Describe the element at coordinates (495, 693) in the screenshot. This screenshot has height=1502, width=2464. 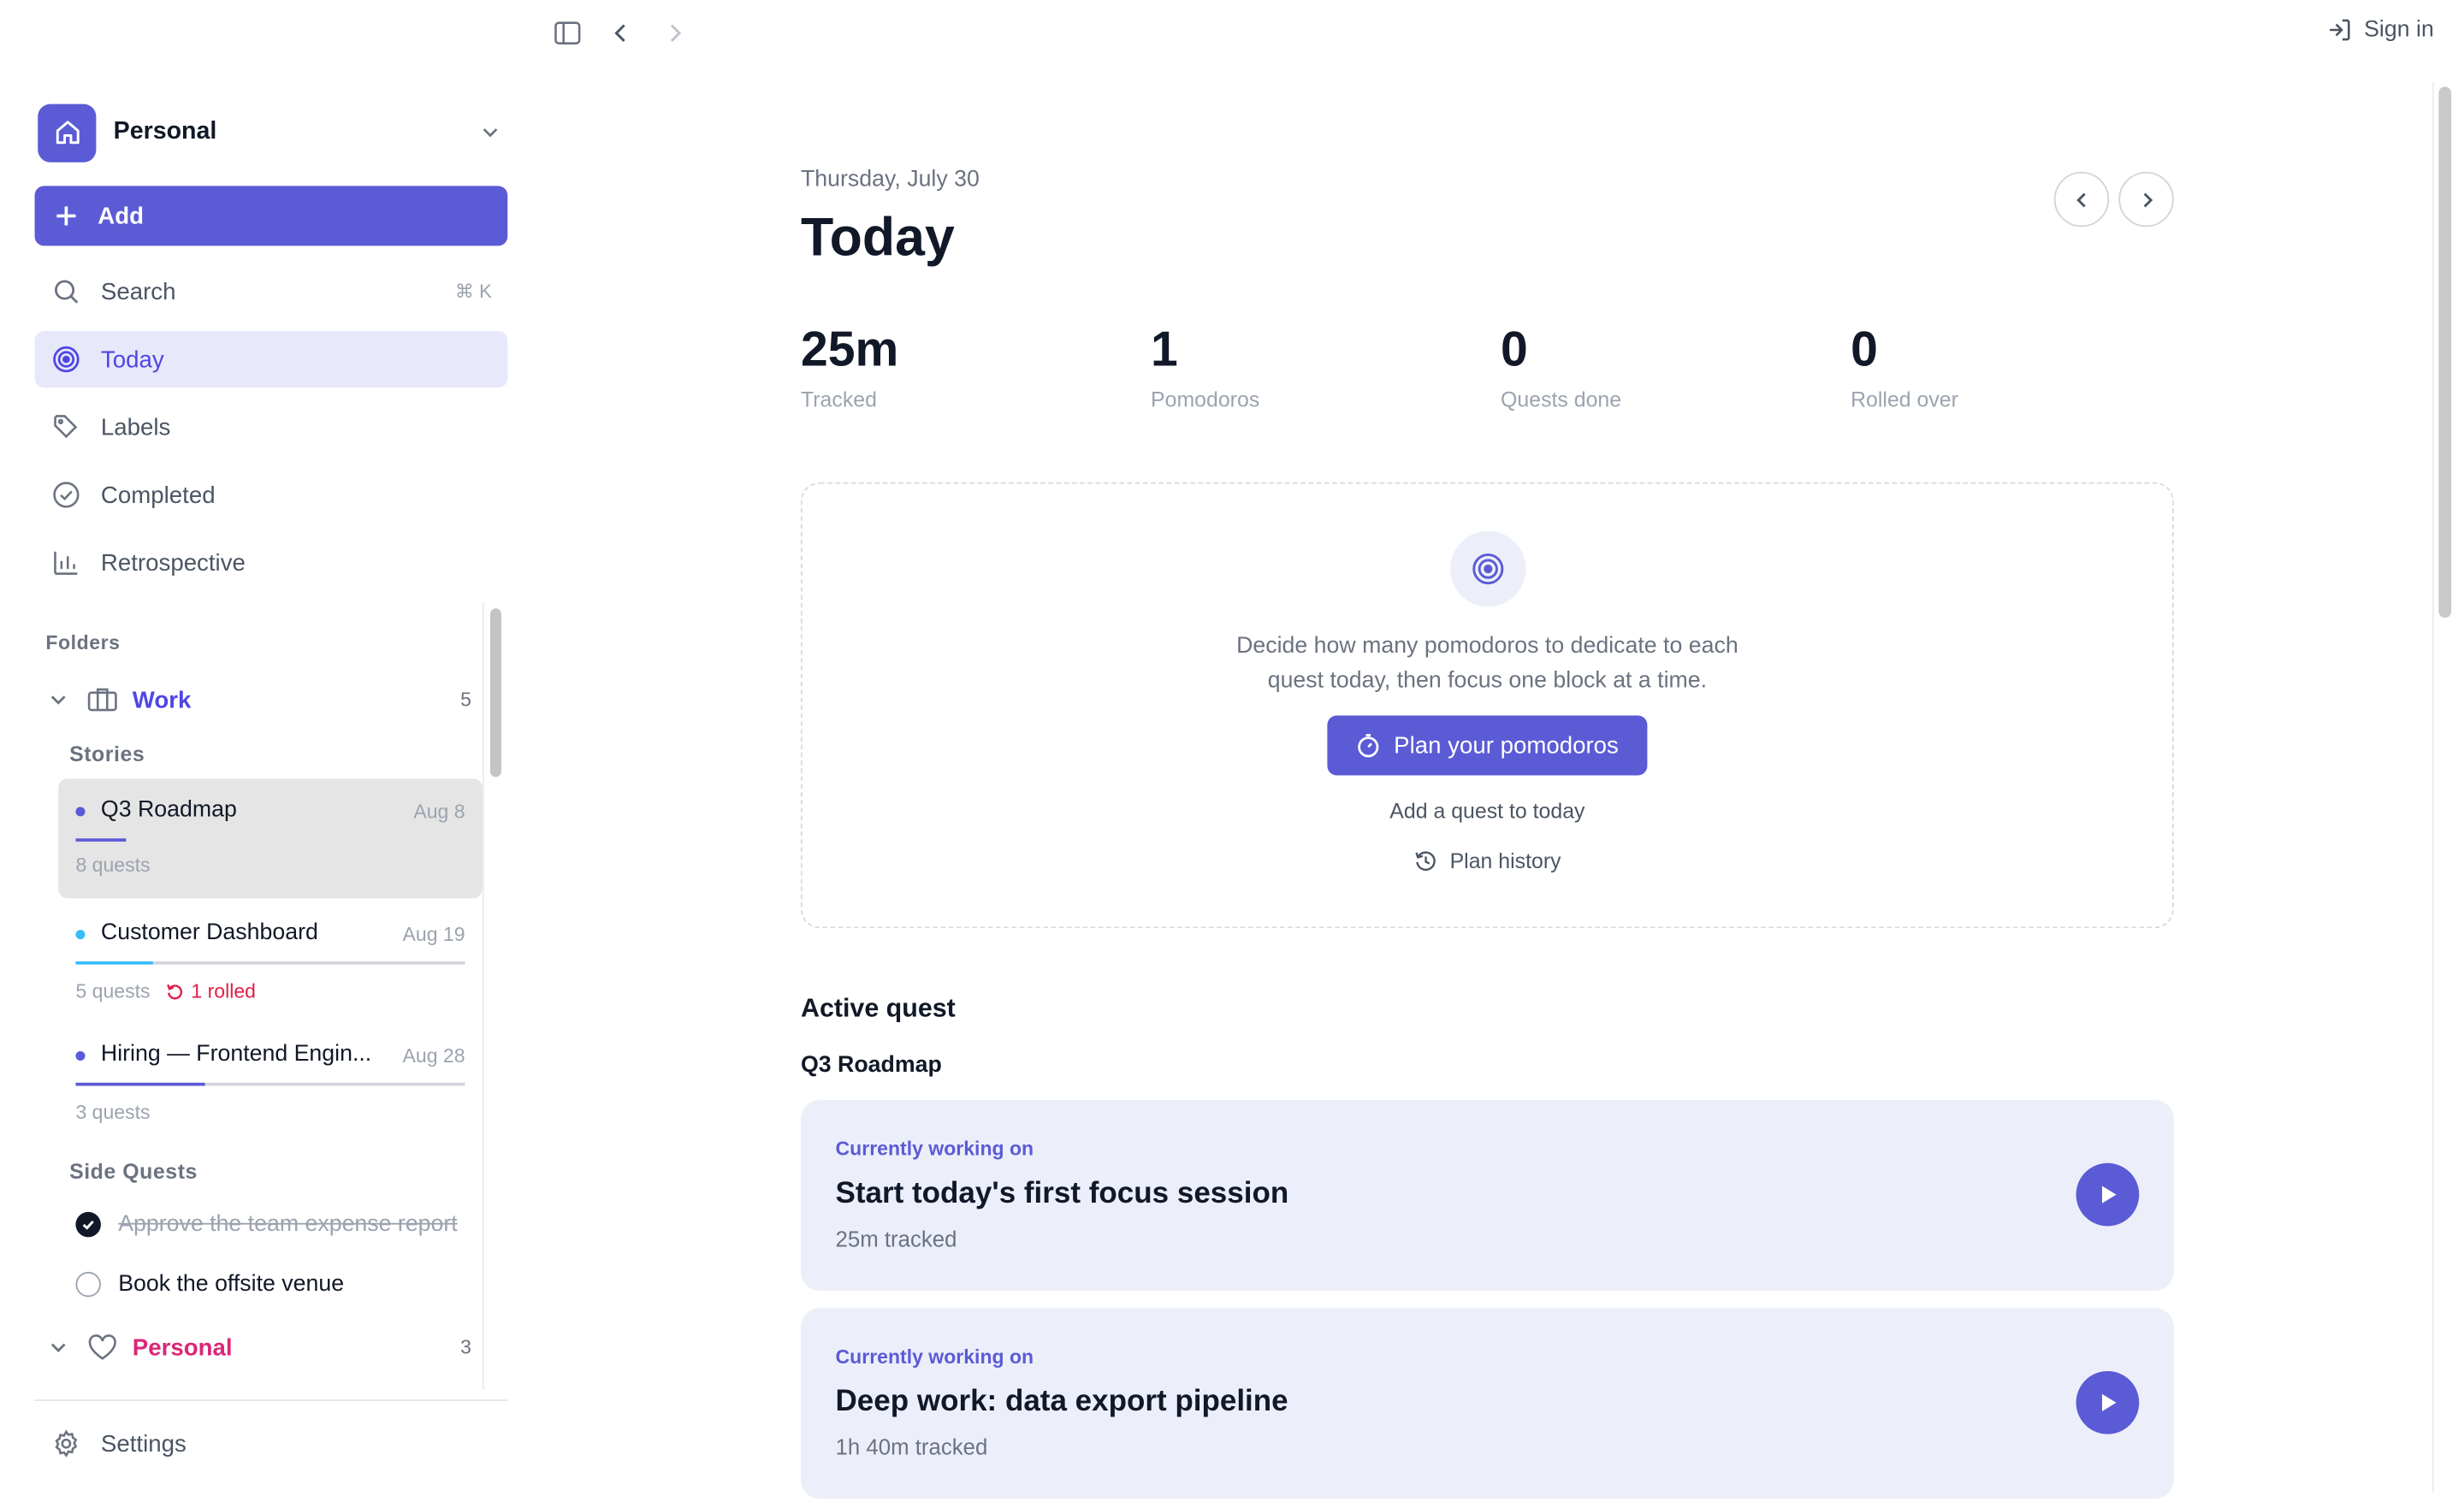
I see `folder-tree-scroll-thumb` at that location.